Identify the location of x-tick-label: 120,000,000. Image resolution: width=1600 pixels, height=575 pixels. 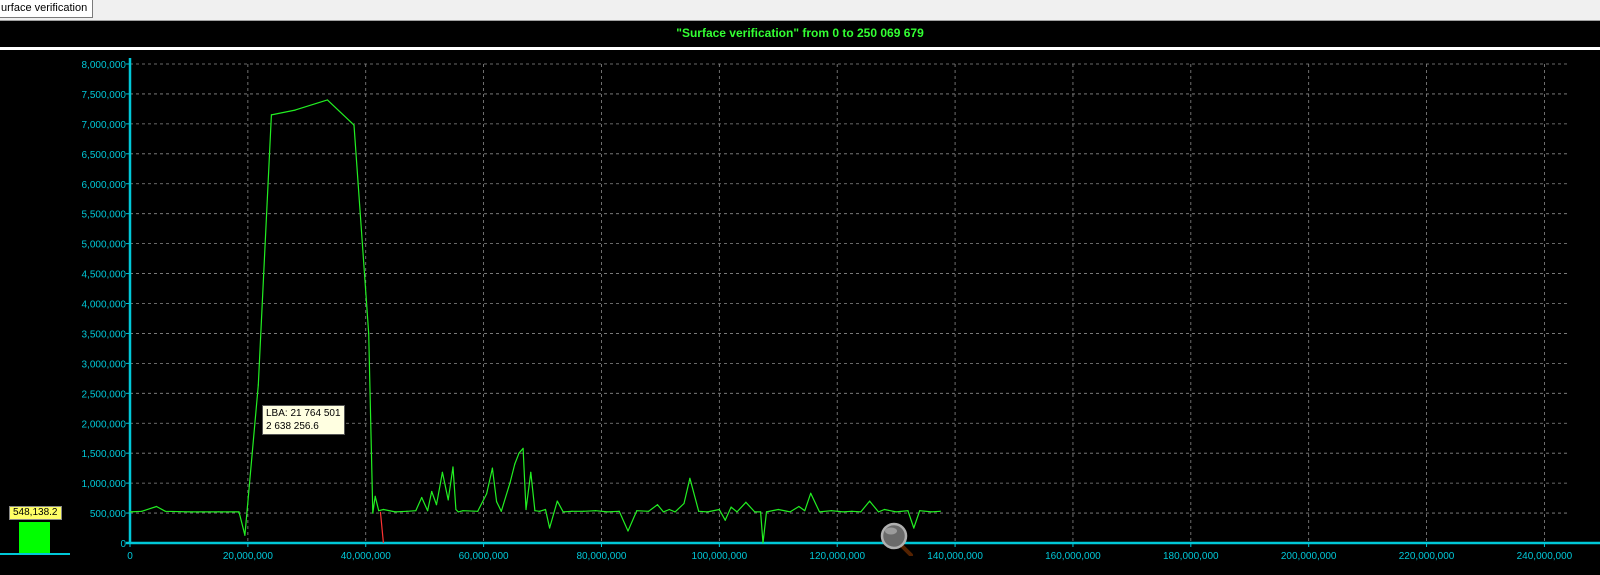
(837, 556).